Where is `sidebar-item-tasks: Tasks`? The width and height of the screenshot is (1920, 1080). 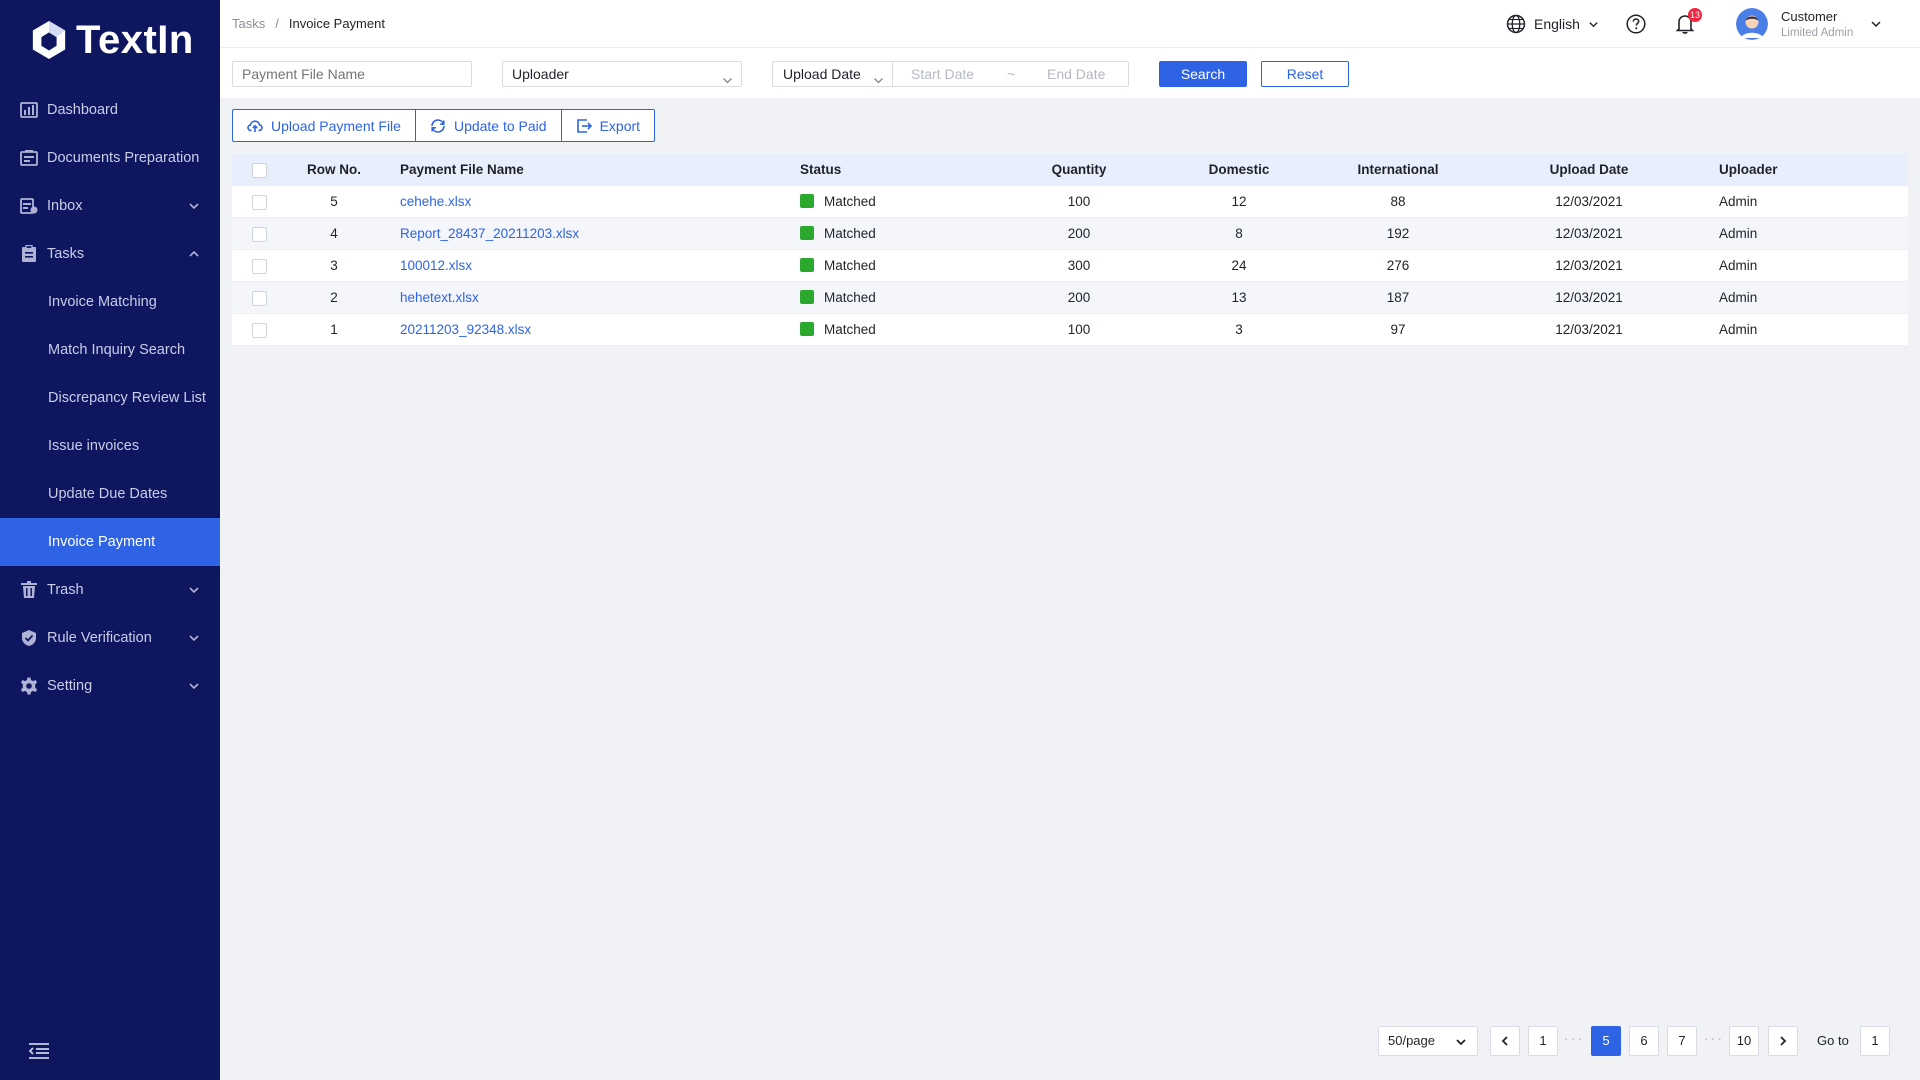 sidebar-item-tasks: Tasks is located at coordinates (110, 254).